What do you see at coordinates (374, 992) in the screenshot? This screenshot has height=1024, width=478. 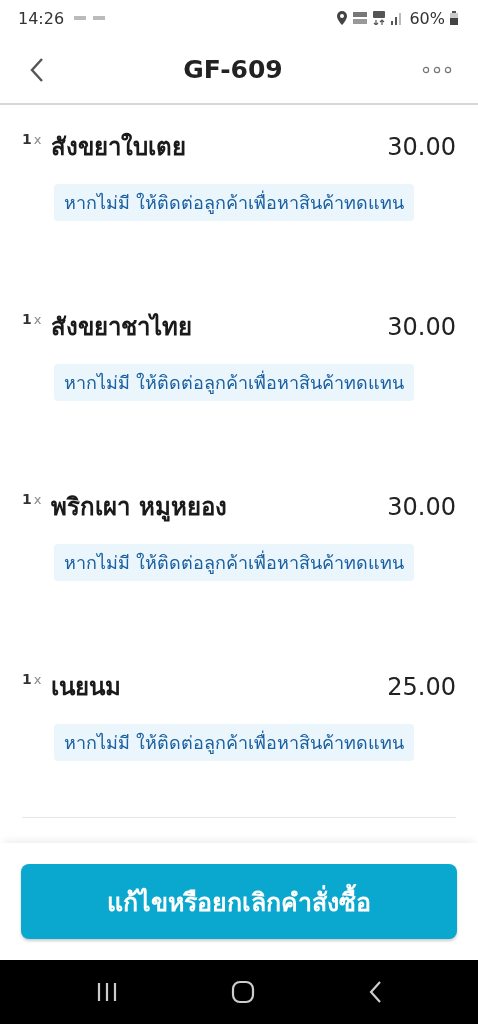 I see `back-icon` at bounding box center [374, 992].